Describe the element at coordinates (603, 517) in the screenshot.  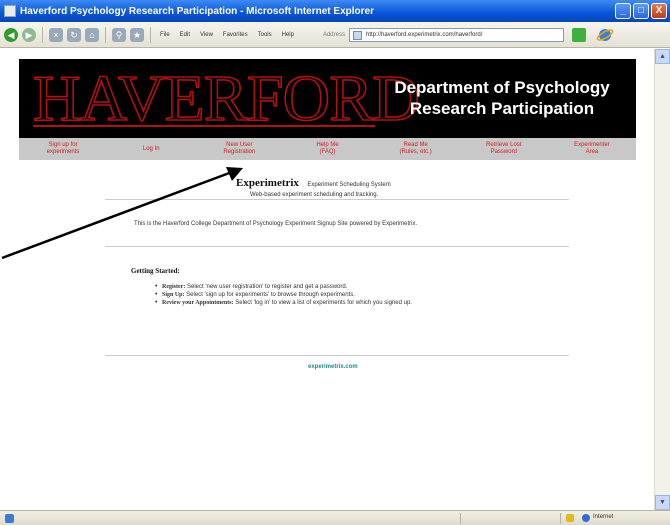
I see `security-zone: Internet` at that location.